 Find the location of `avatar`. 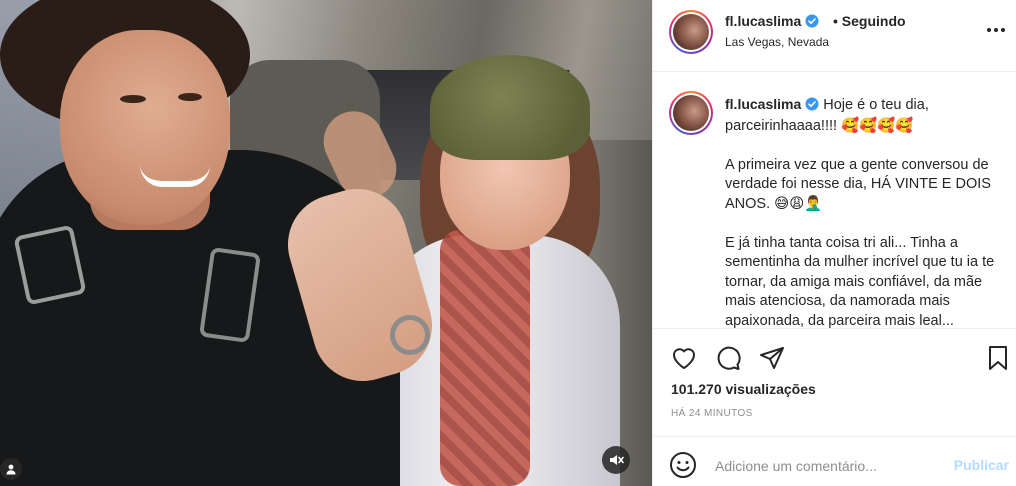

avatar is located at coordinates (691, 32).